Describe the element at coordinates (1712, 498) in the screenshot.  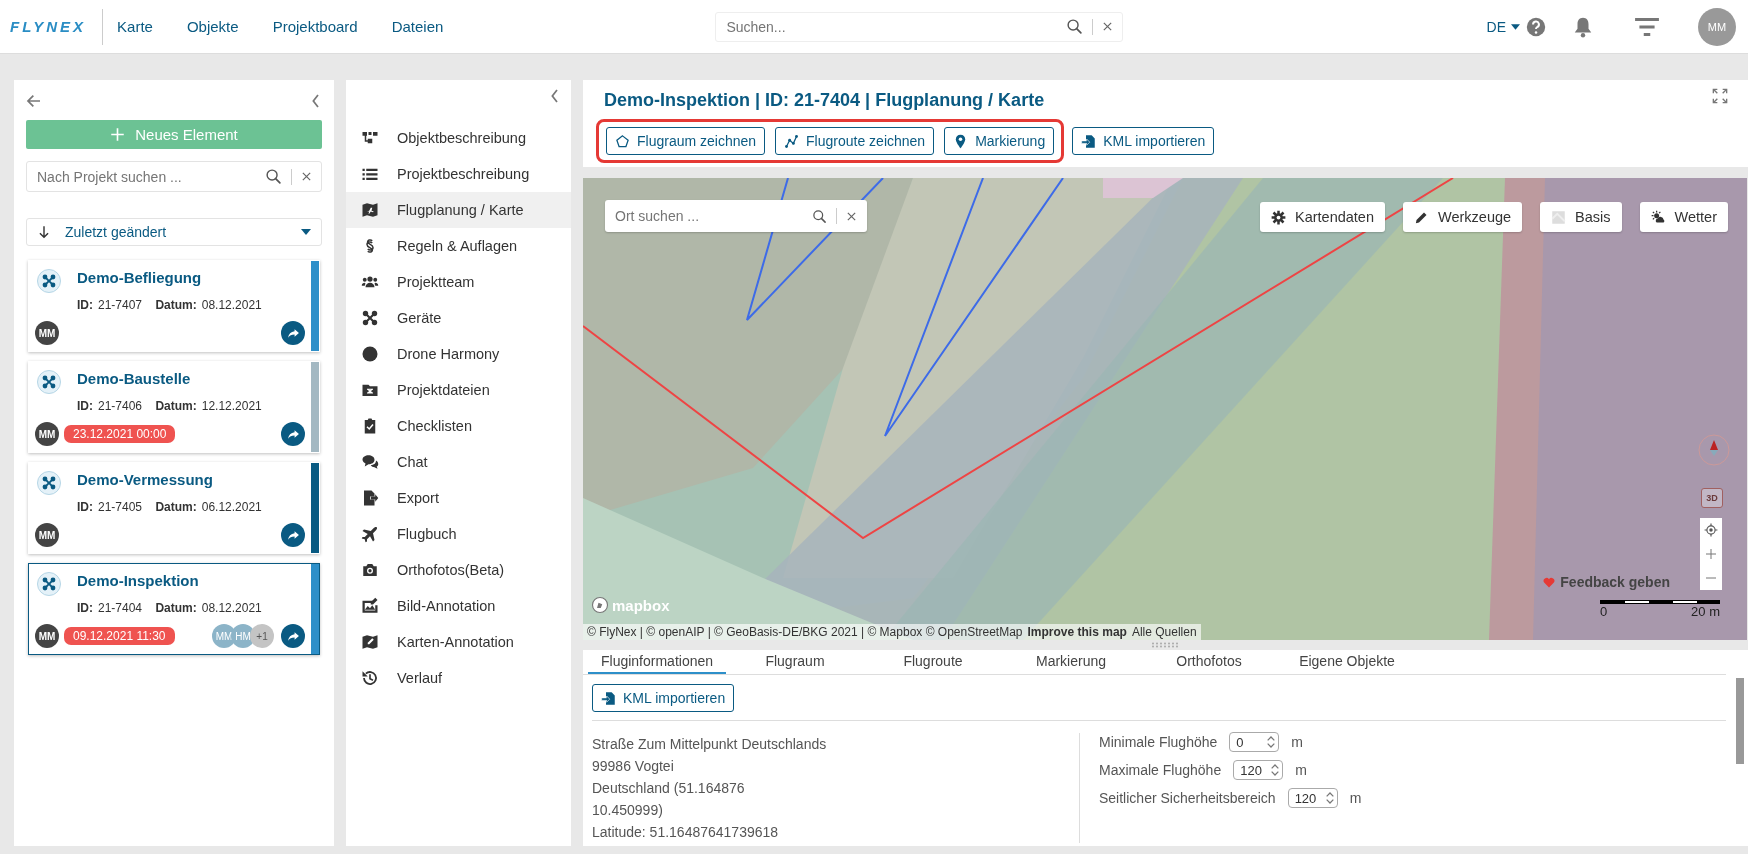
I see `3d-button: 3D` at that location.